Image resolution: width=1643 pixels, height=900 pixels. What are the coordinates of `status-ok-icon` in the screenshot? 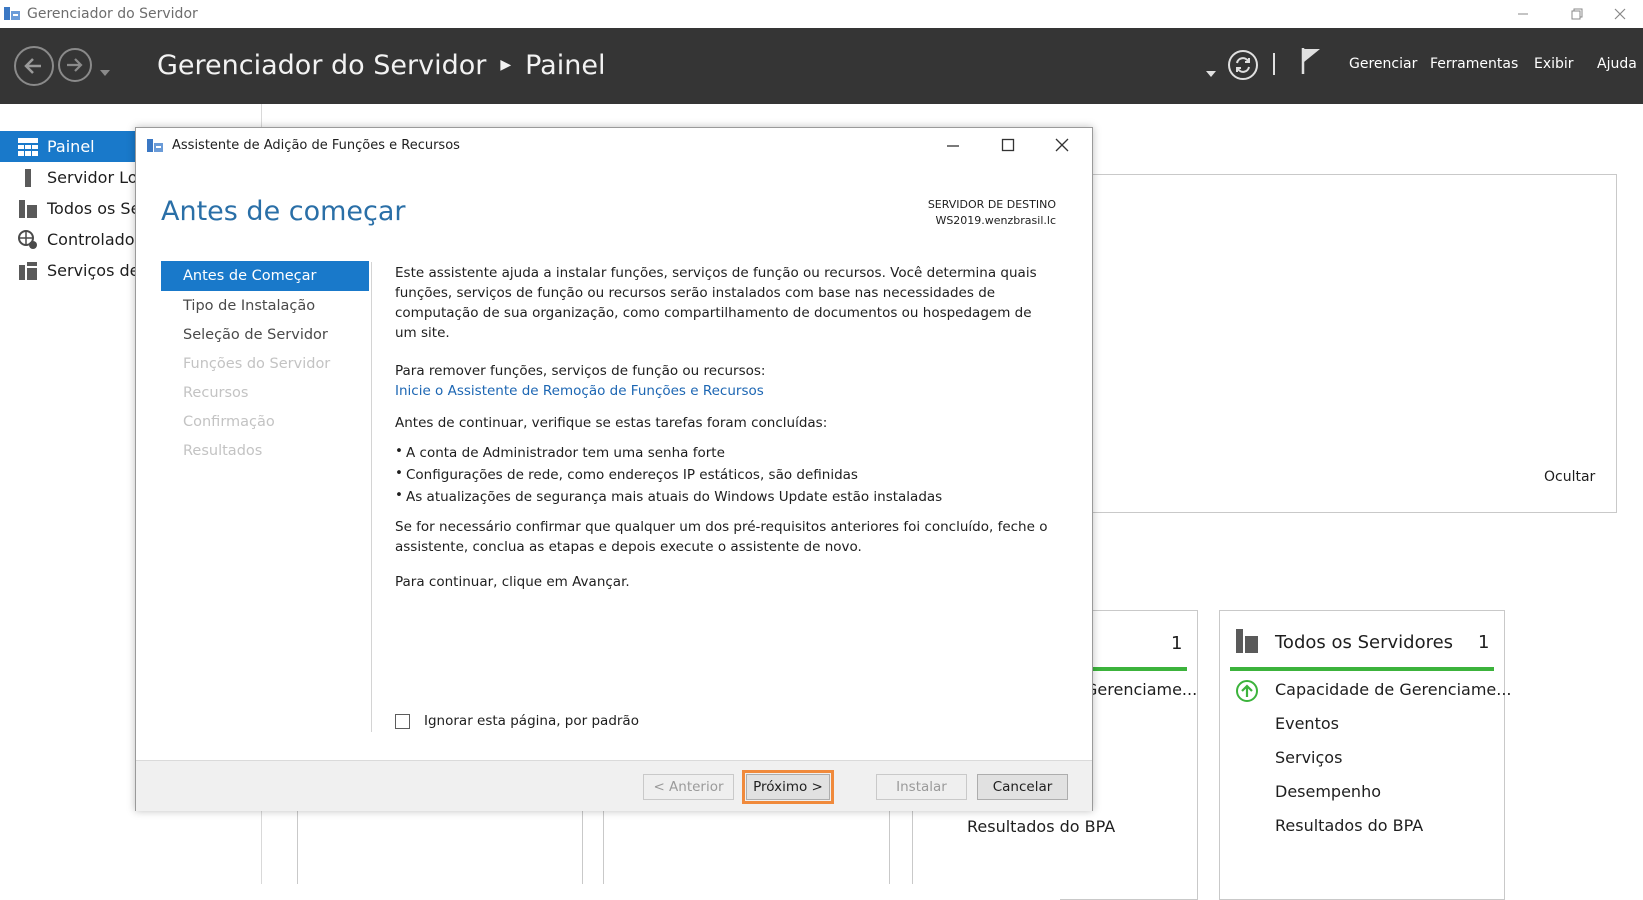 It's located at (1247, 691).